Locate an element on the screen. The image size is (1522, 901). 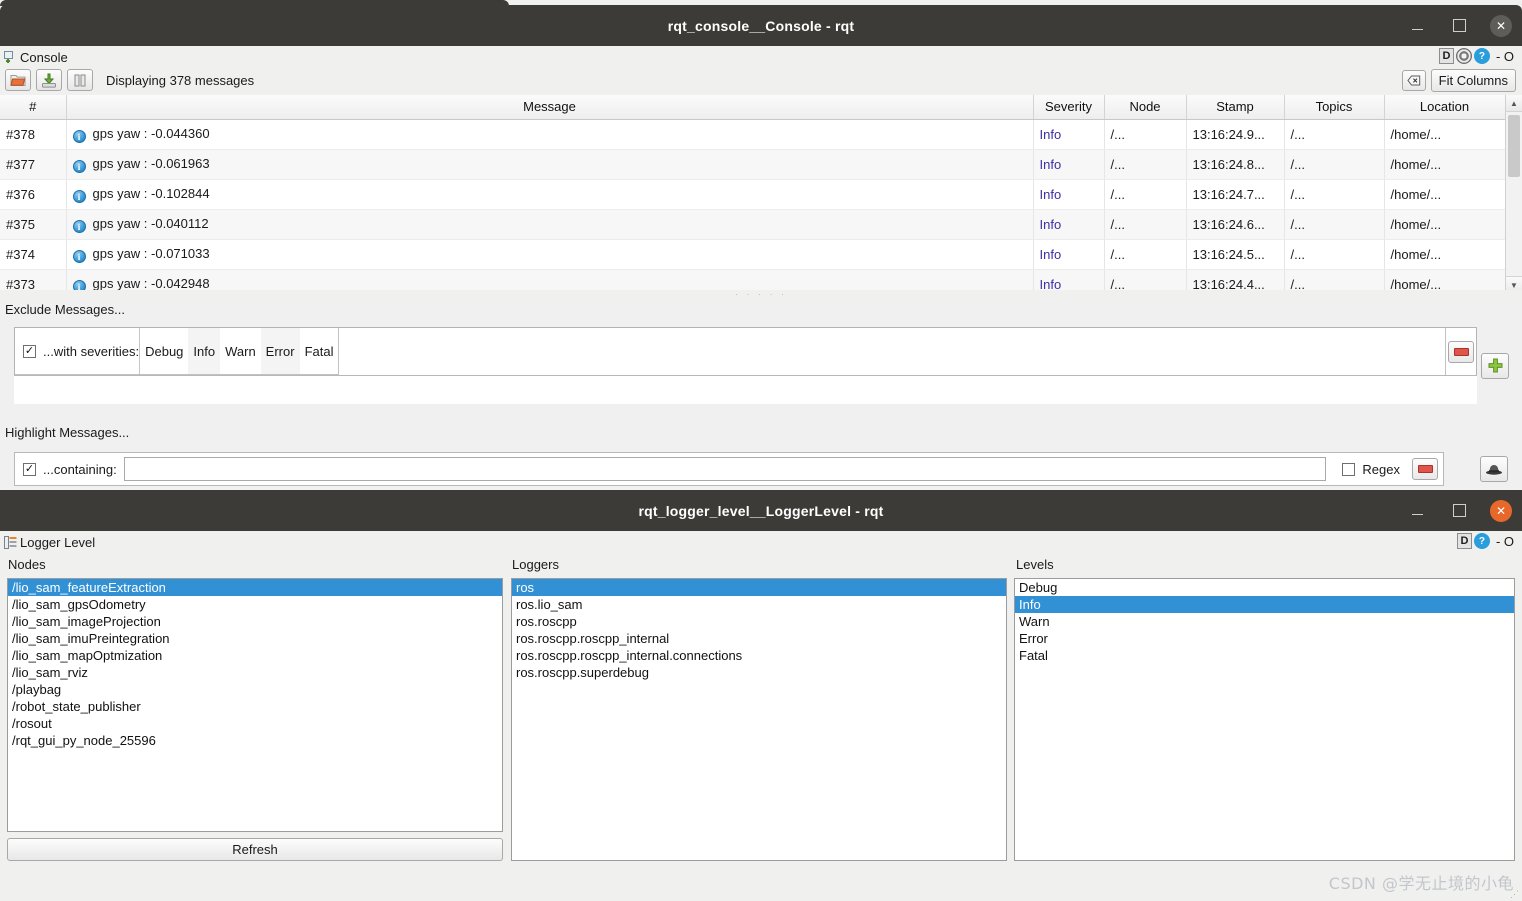
exclude-remove-cell is located at coordinates (1460, 351).